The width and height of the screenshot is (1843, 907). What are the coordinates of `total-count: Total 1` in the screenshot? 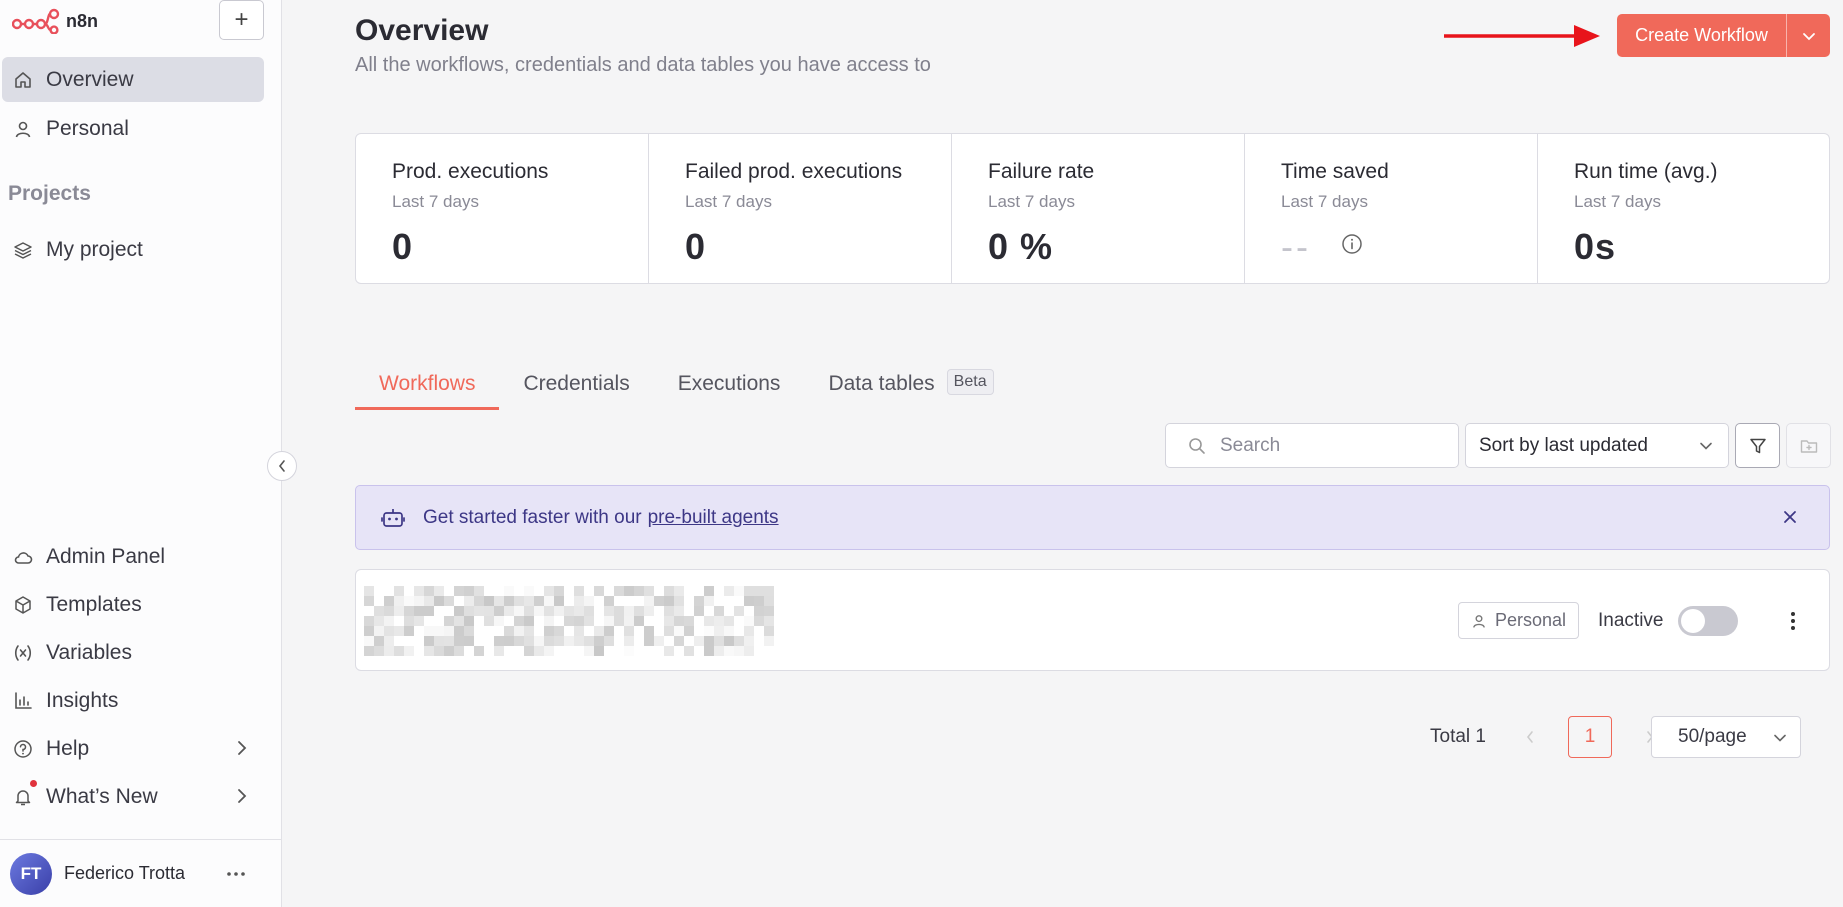 It's located at (1458, 736).